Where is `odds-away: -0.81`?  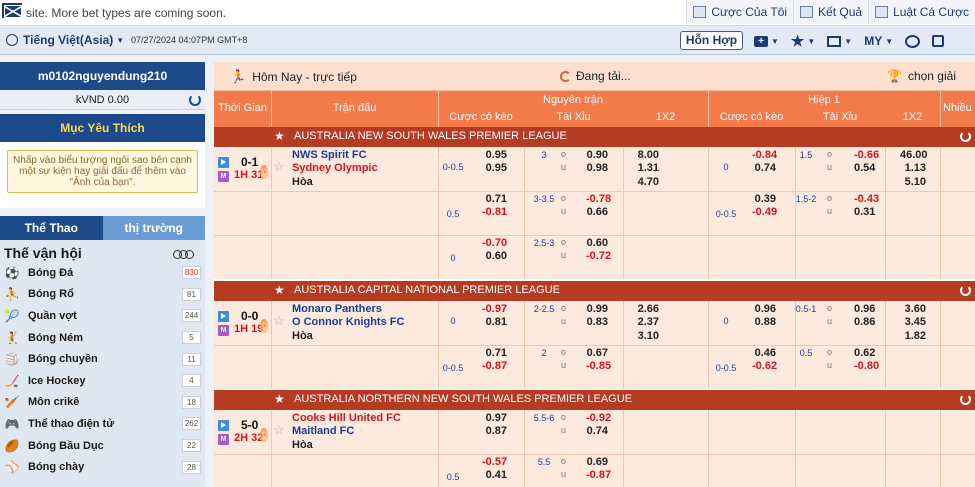
odds-away: -0.81 is located at coordinates (494, 212).